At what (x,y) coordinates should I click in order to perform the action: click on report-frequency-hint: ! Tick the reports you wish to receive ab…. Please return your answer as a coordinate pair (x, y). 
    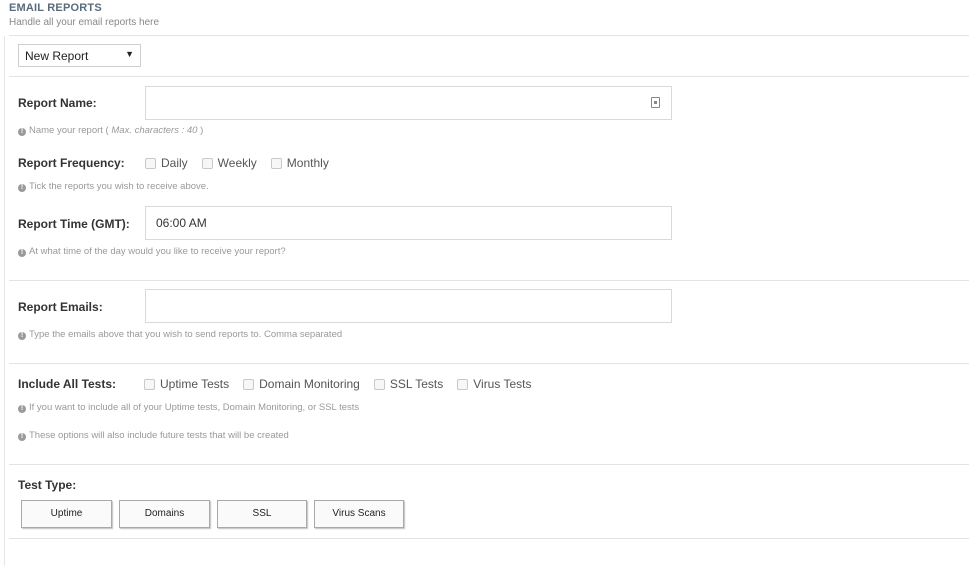
    Looking at the image, I should click on (113, 186).